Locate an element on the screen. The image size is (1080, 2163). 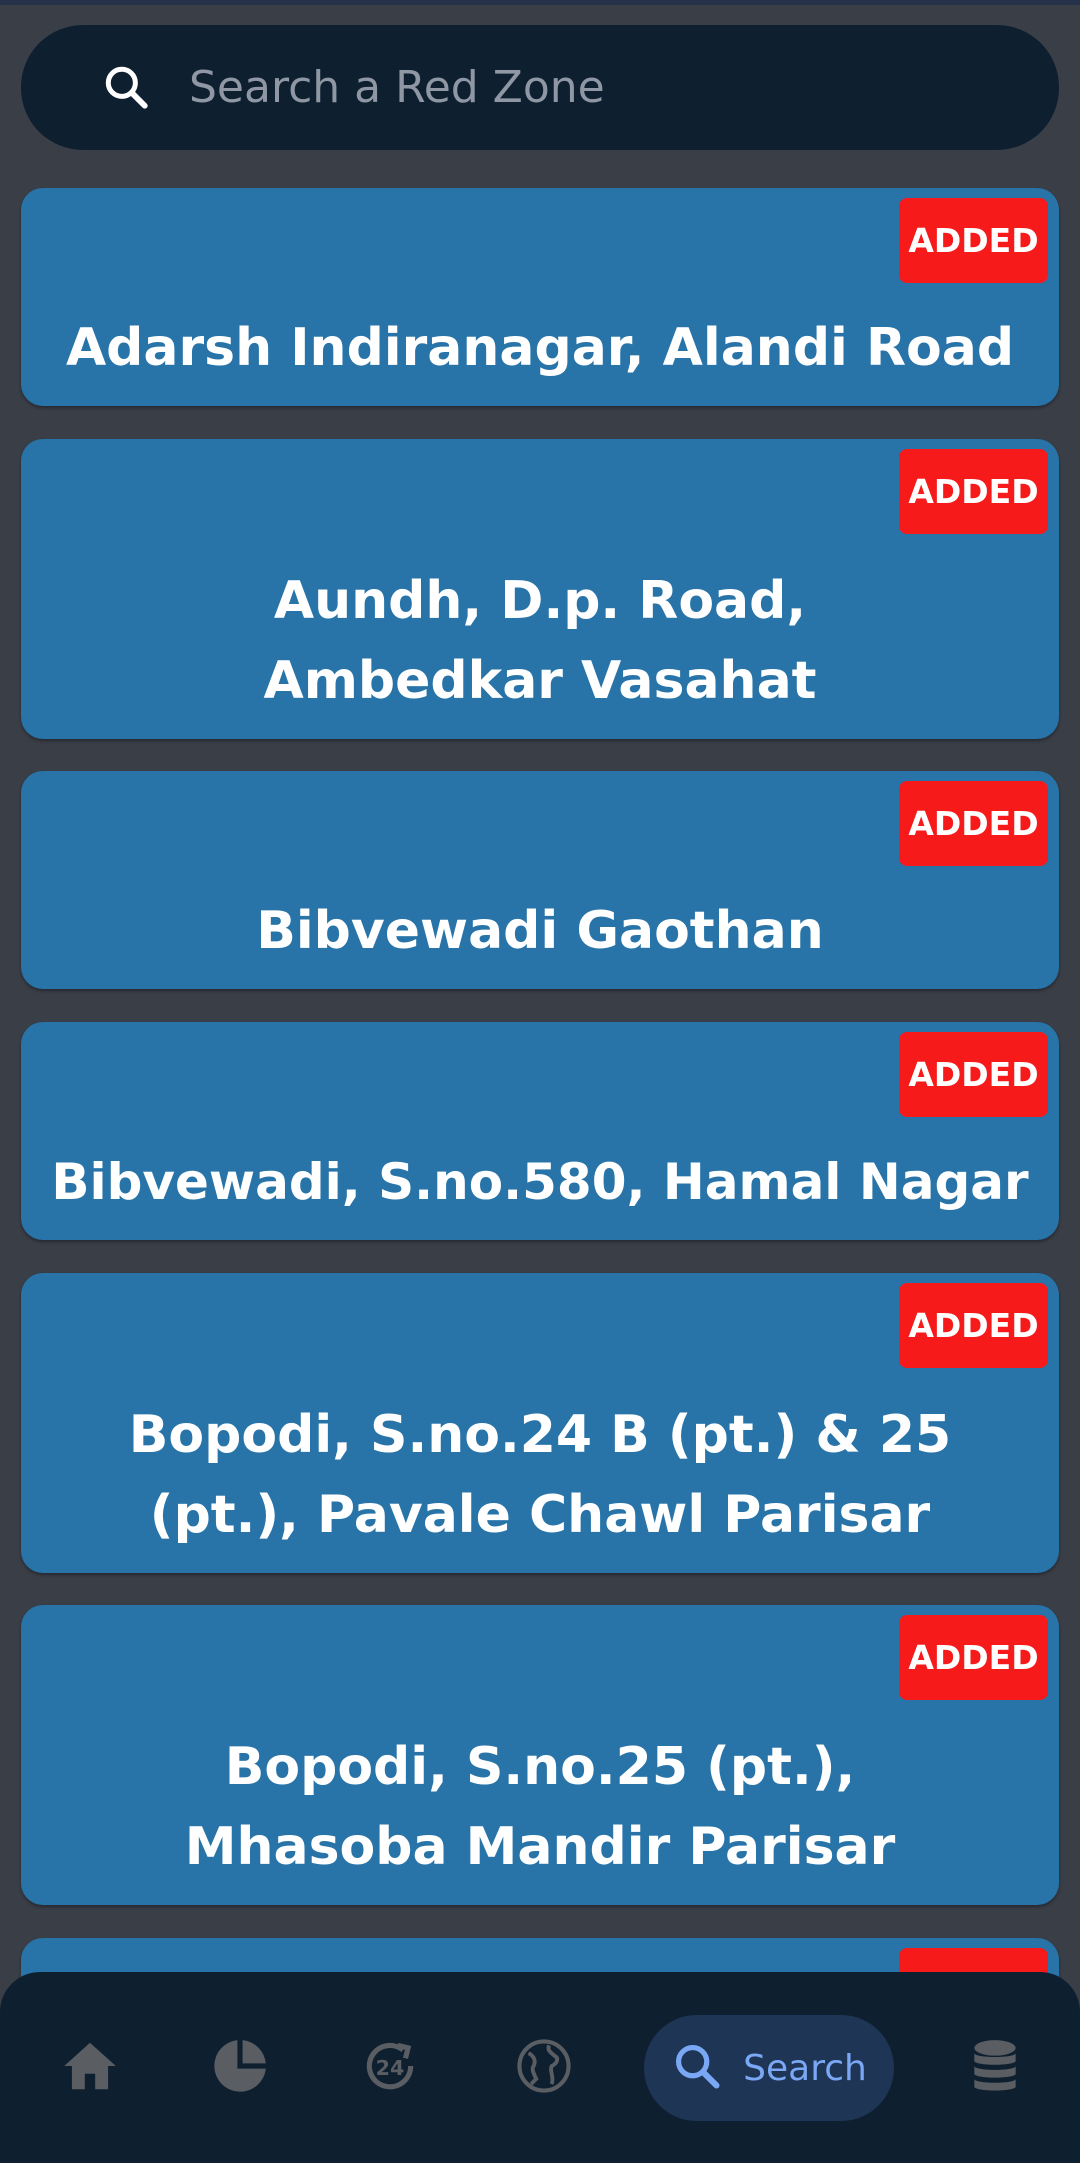
zone-name: Aundh, D.p. Road, Ambedkar Vasahat is located at coordinates (540, 641).